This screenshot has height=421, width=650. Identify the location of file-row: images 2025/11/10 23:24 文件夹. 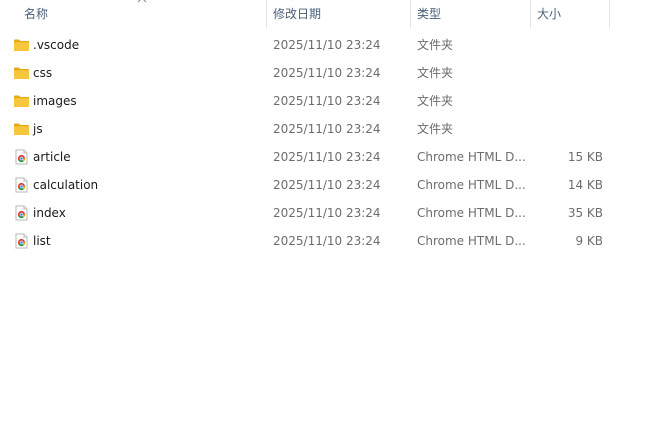
(305, 101).